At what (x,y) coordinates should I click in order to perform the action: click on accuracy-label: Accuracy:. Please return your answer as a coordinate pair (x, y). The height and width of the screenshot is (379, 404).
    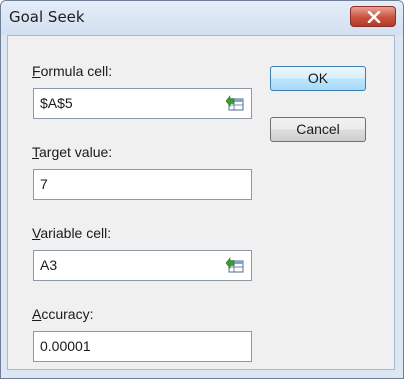
    Looking at the image, I should click on (63, 314).